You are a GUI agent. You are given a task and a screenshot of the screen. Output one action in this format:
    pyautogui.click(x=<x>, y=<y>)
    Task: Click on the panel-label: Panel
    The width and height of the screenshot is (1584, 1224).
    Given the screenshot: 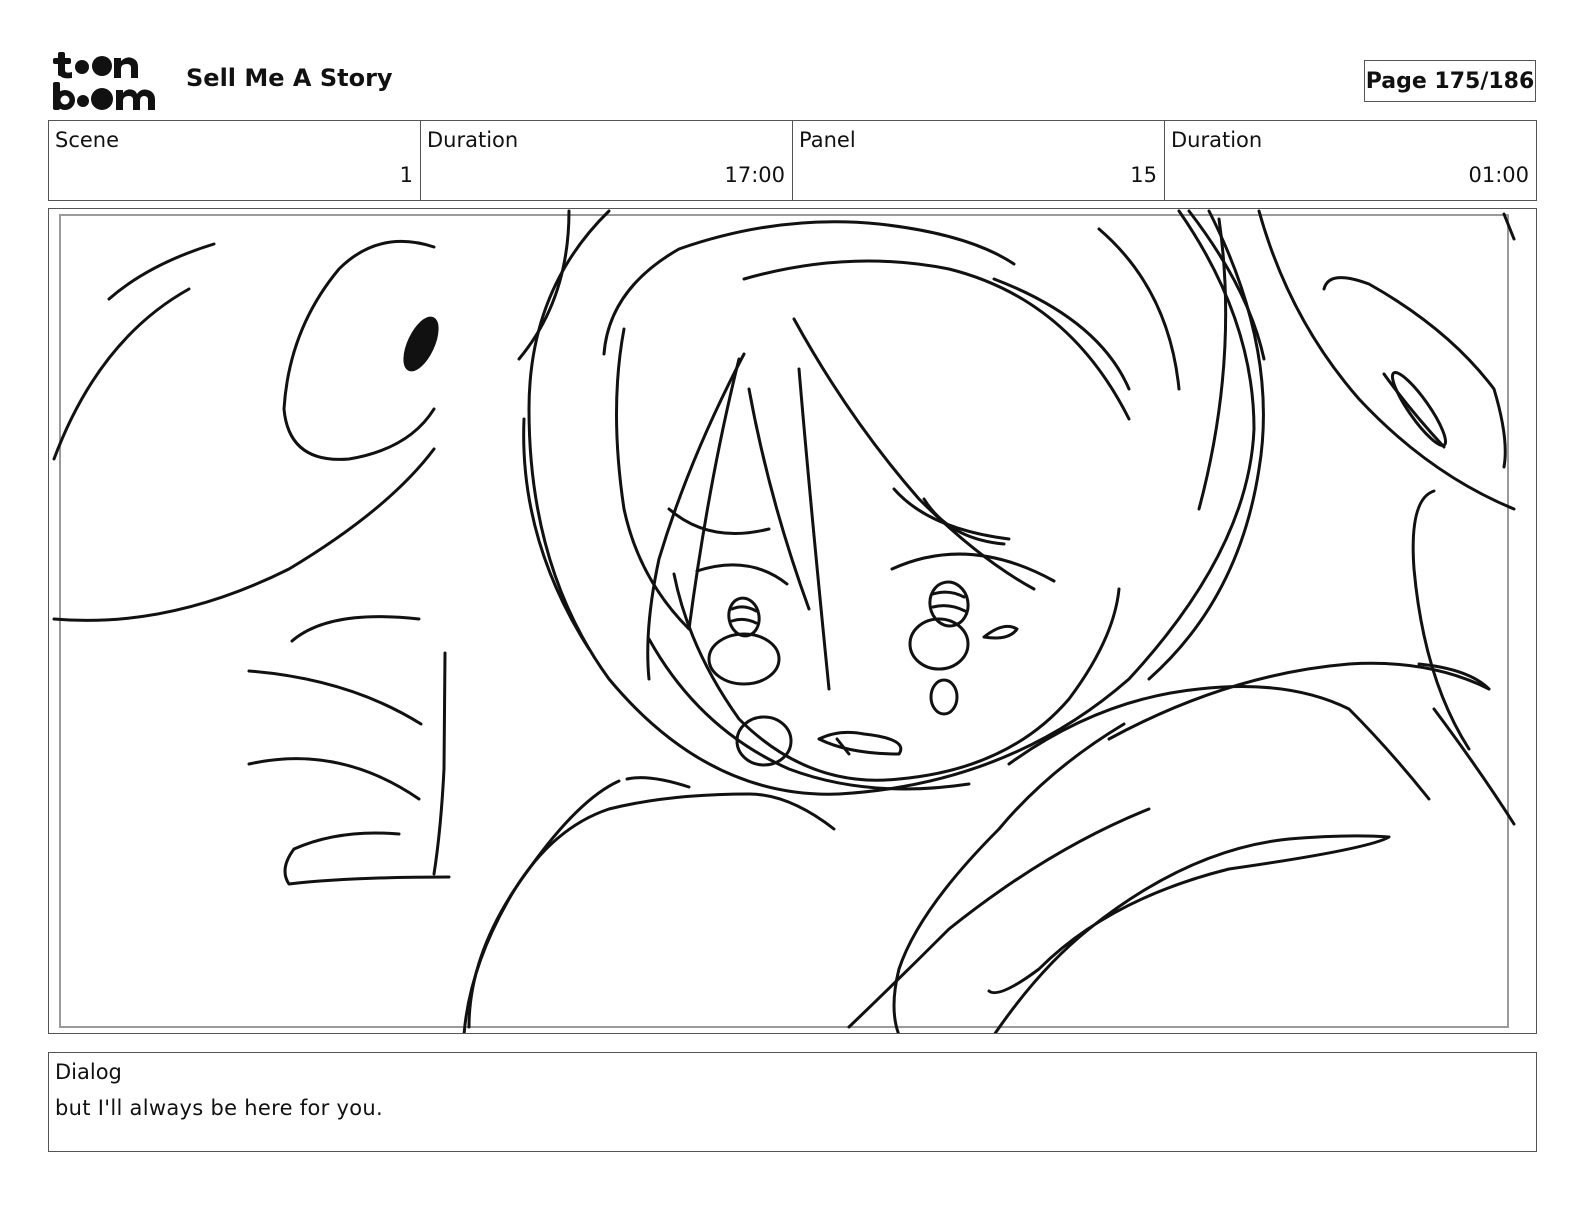 What is the action you would take?
    pyautogui.click(x=827, y=140)
    